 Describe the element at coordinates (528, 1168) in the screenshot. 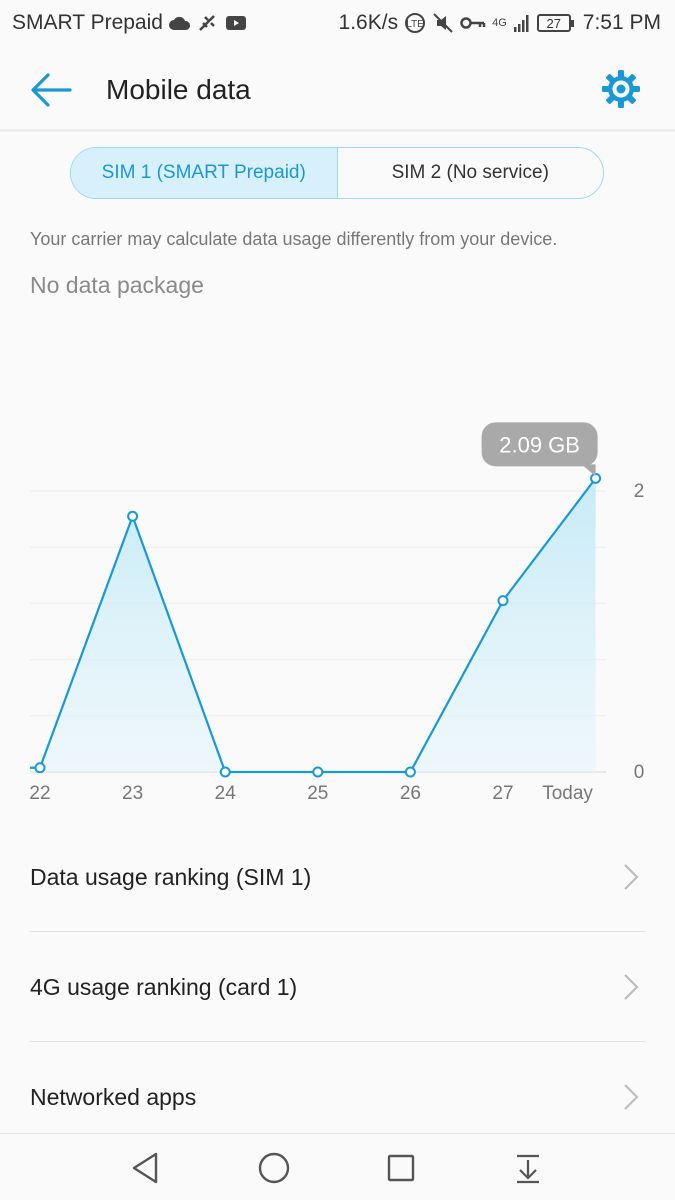

I see `notification-pull-icon` at that location.